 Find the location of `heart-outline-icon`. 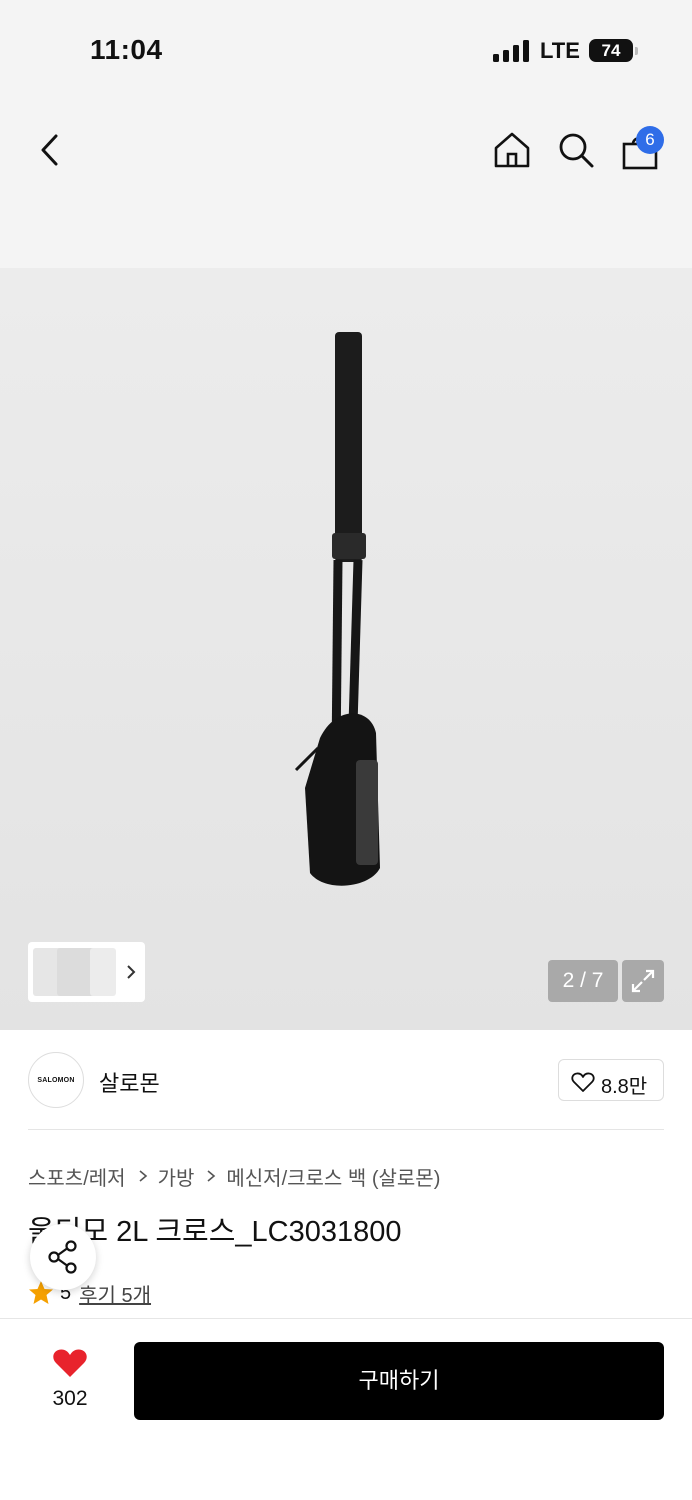

heart-outline-icon is located at coordinates (583, 1082).